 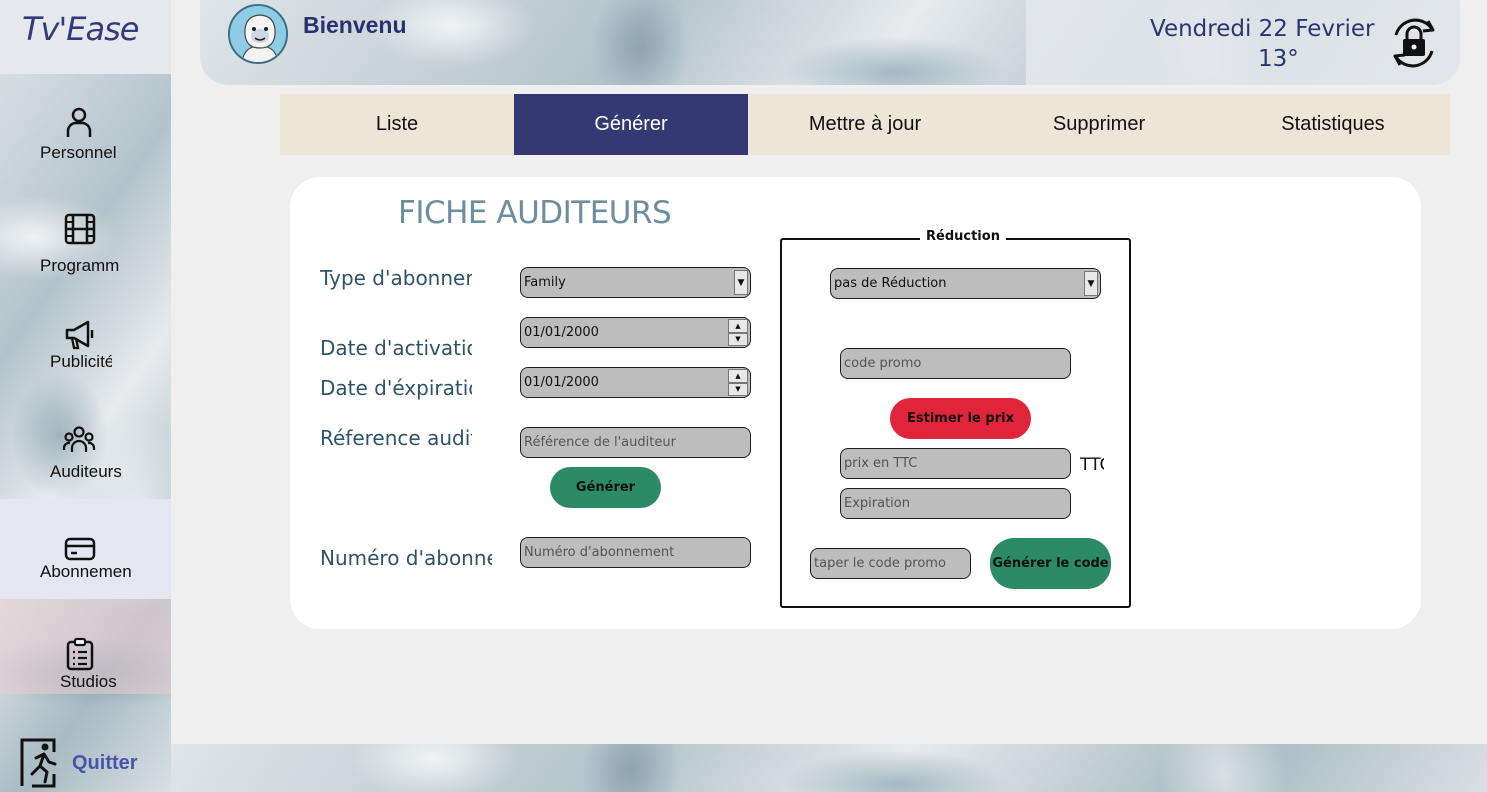 I want to click on tab-mettre-a-jour: Mettre à jour, so click(x=865, y=124).